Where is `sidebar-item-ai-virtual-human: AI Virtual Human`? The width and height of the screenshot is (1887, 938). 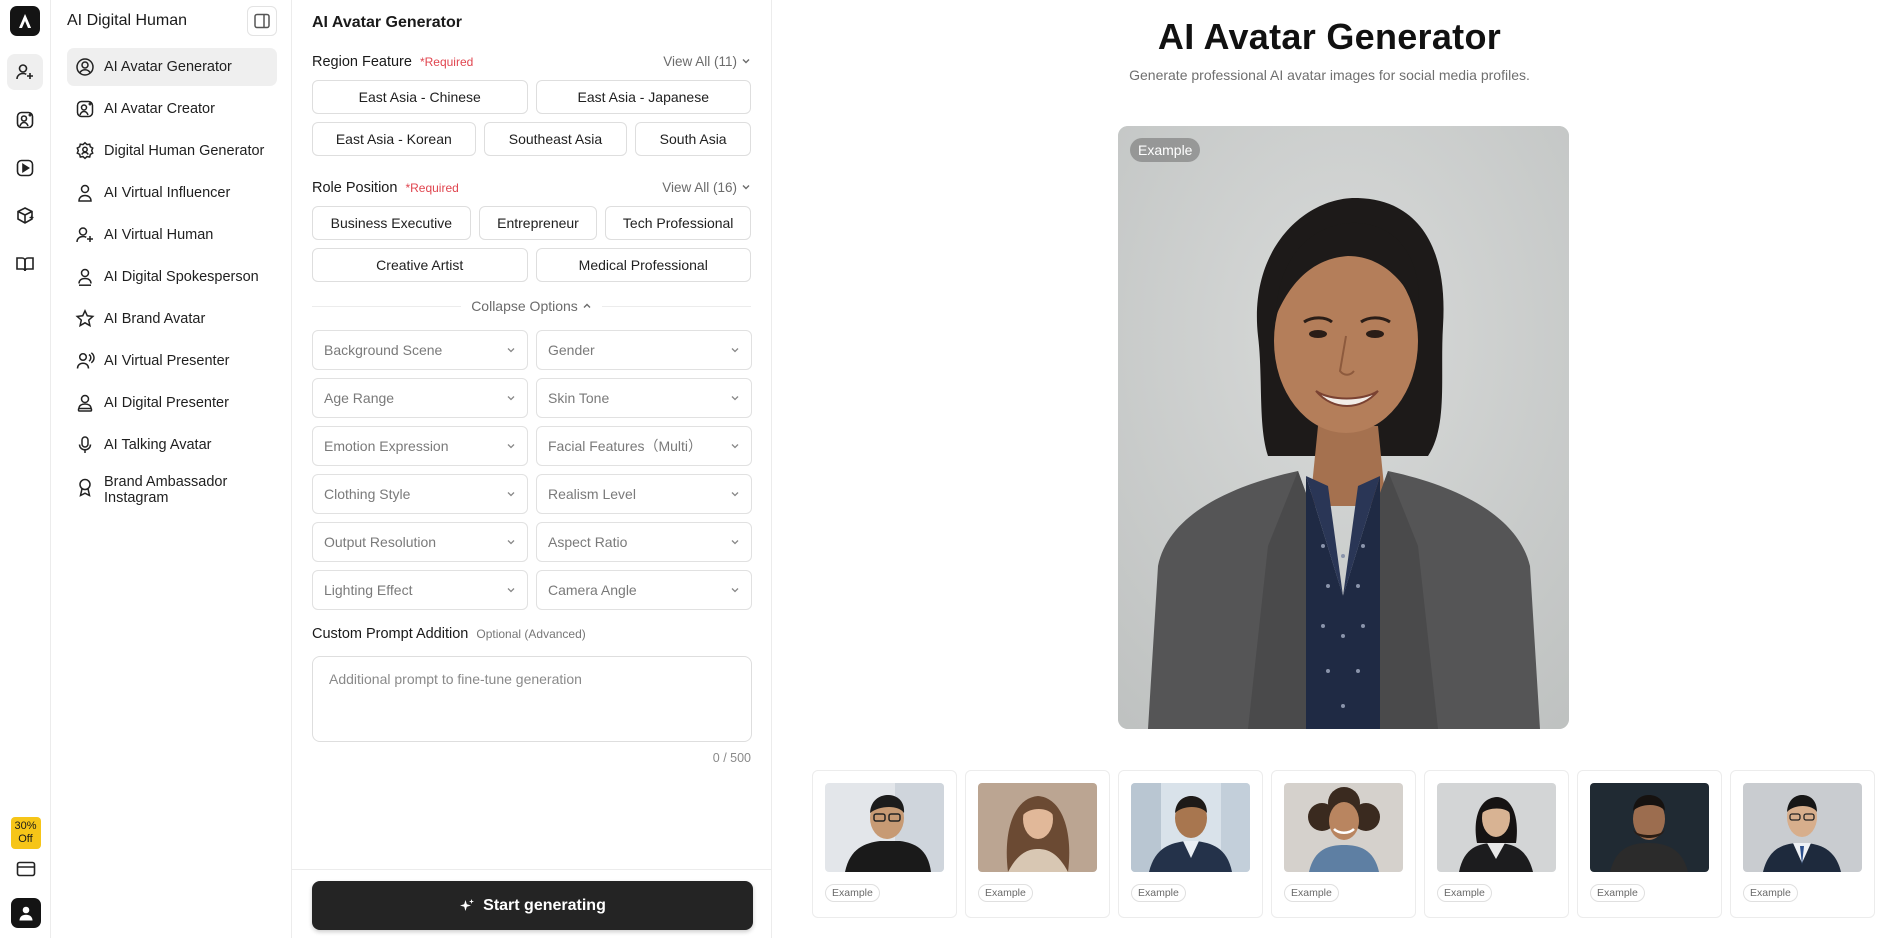
sidebar-item-ai-virtual-human: AI Virtual Human is located at coordinates (172, 235).